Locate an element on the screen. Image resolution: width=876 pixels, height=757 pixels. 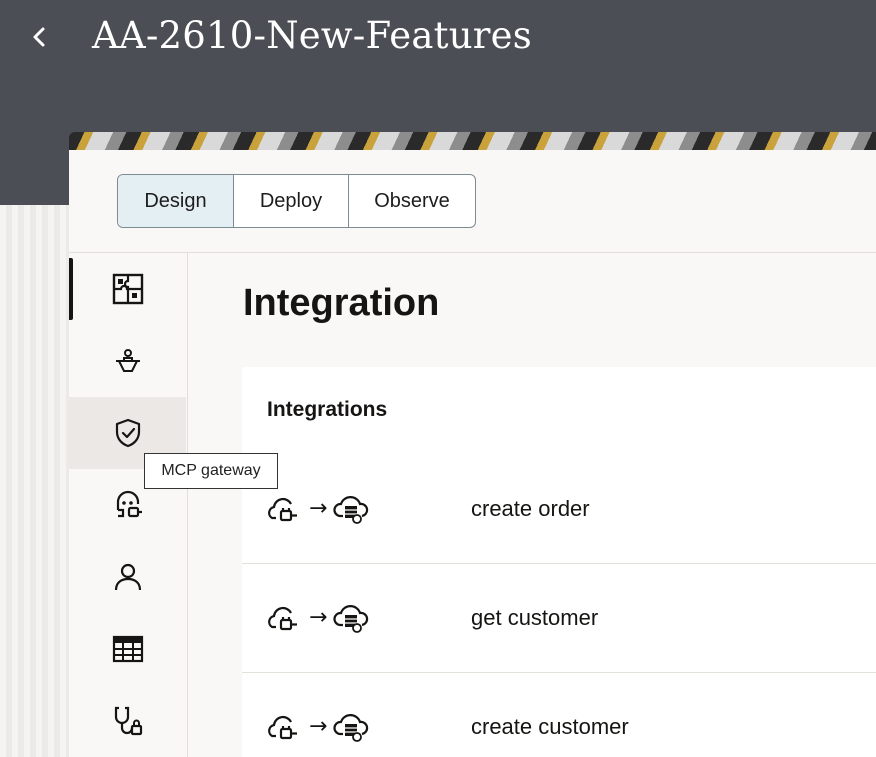
person-icon is located at coordinates (127, 577).